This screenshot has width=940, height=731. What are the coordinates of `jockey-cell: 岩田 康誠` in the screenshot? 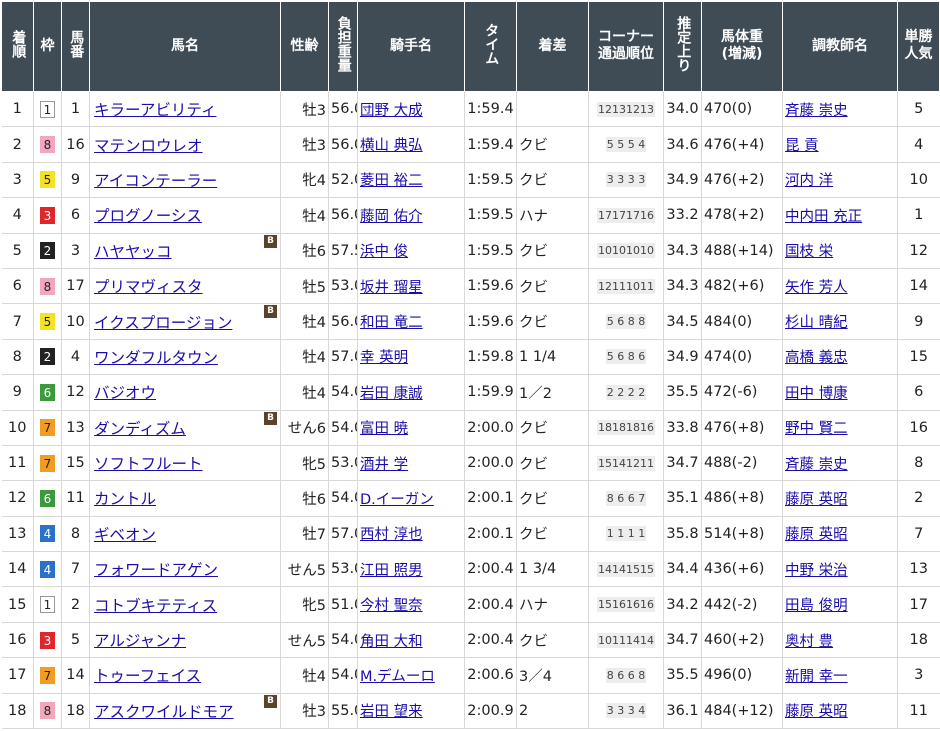 It's located at (411, 392).